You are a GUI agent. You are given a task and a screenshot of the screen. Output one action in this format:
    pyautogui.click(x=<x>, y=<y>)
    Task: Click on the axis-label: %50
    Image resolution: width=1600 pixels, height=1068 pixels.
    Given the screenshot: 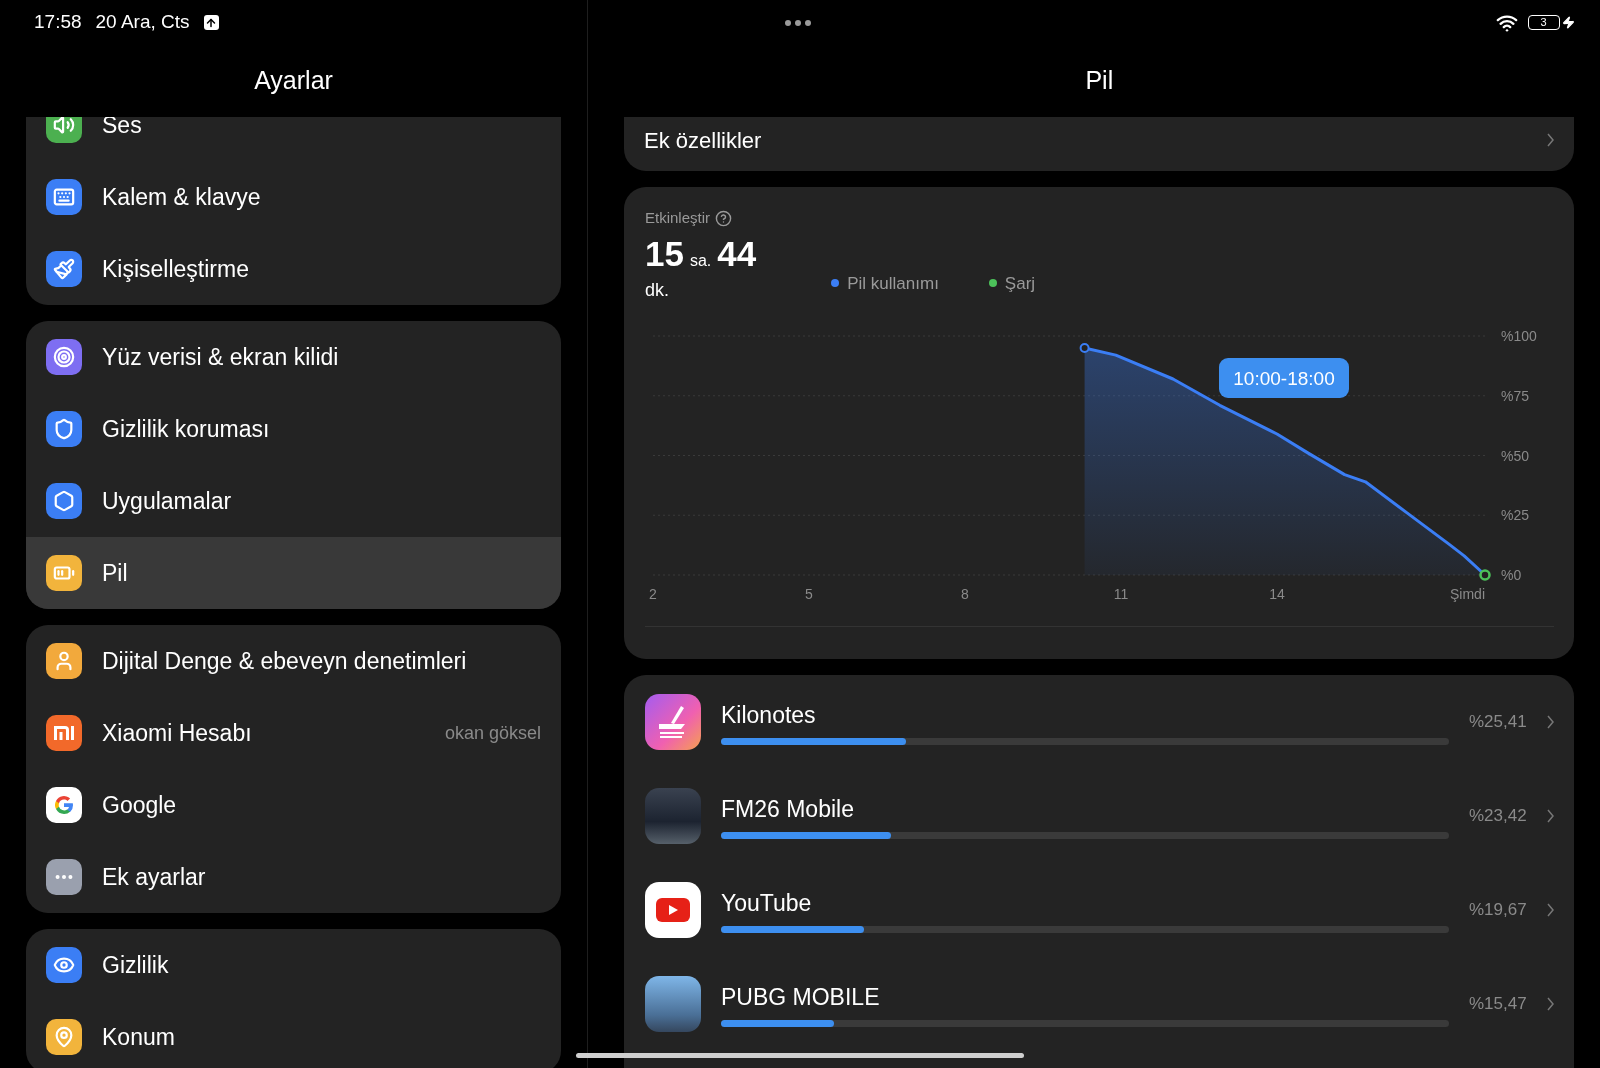 What is the action you would take?
    pyautogui.click(x=1515, y=455)
    